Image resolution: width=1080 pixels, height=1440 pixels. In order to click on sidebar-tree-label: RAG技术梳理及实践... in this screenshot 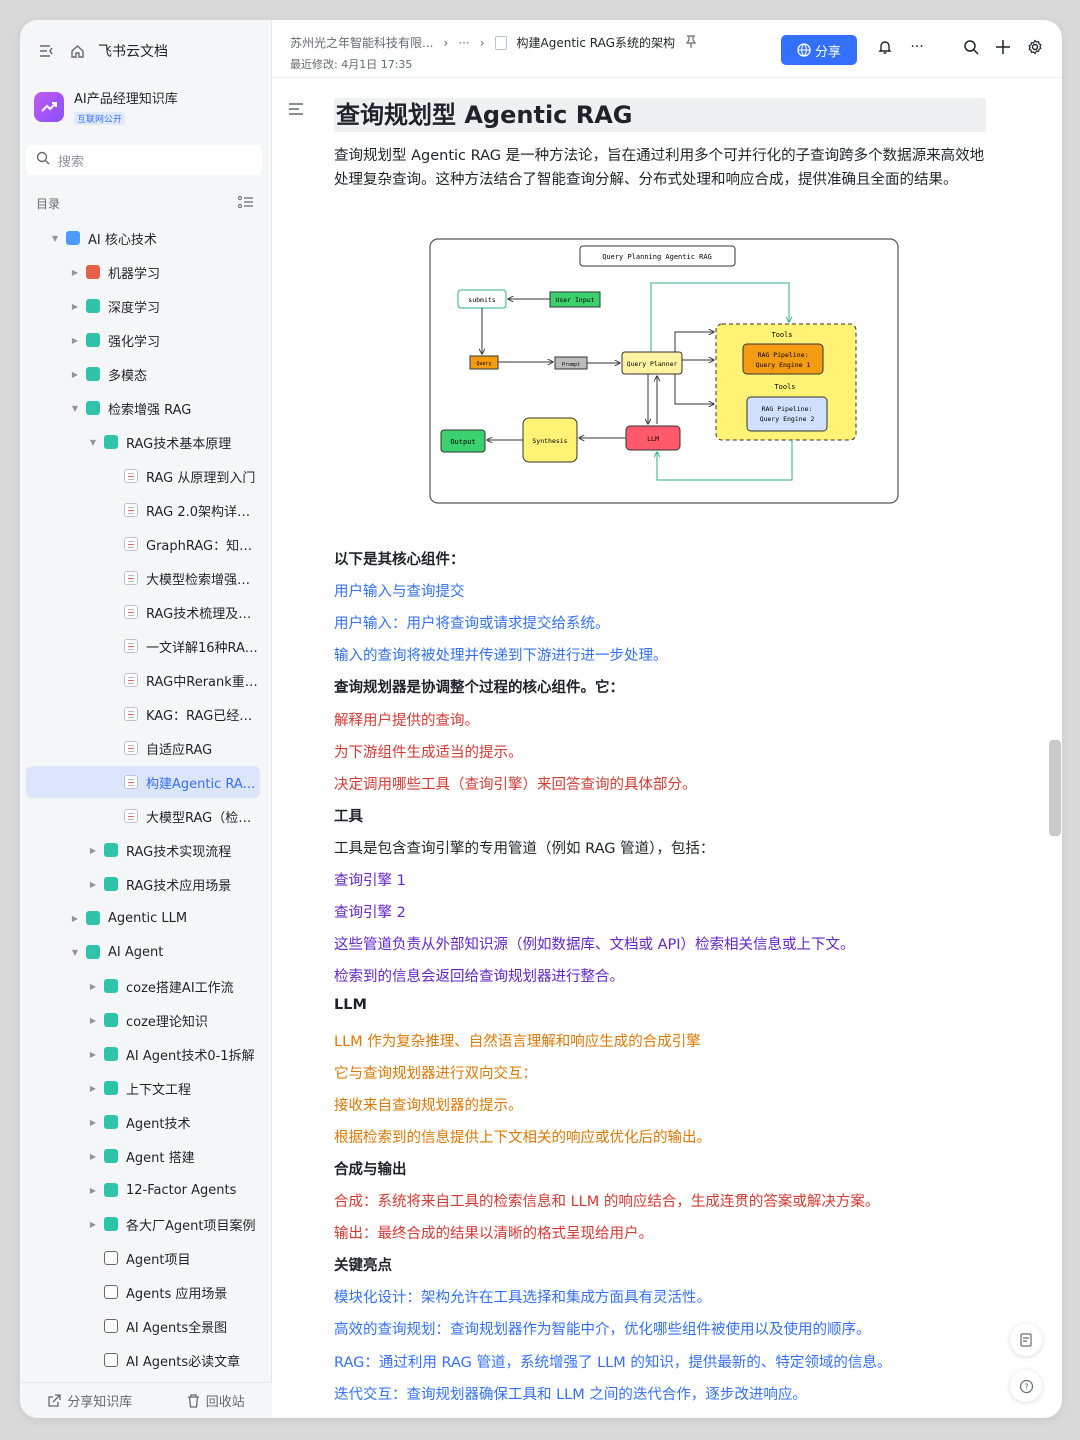, I will do `click(203, 614)`.